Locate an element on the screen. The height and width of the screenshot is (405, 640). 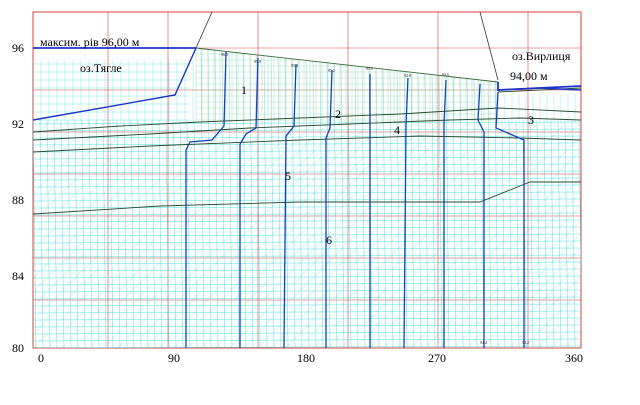
probe-label: 95.4 is located at coordinates (294, 65).